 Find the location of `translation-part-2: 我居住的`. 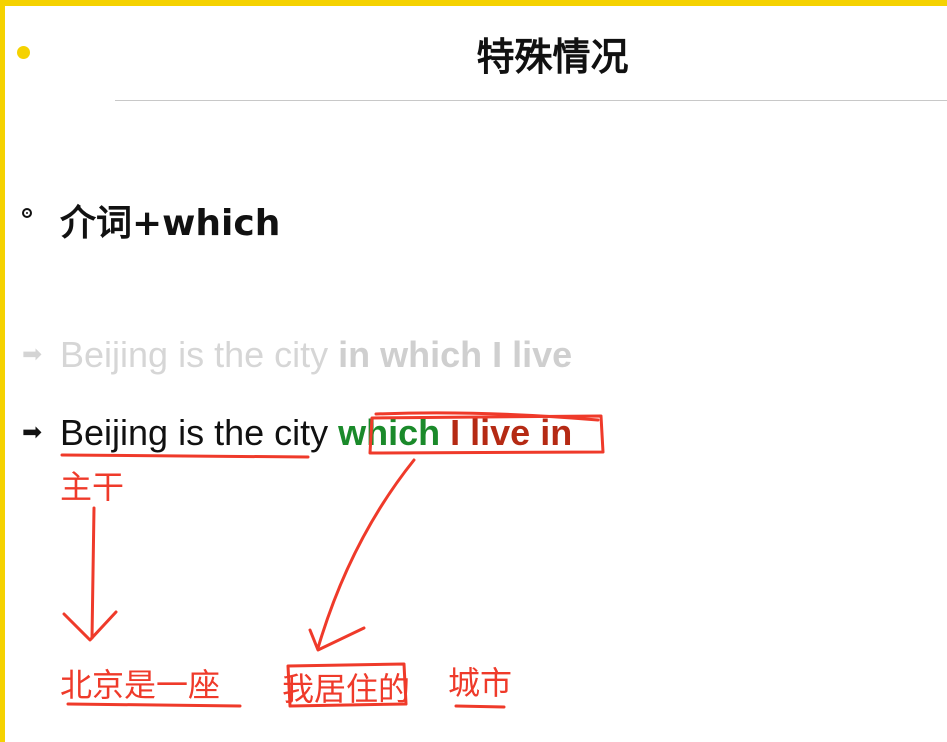

translation-part-2: 我居住的 is located at coordinates (346, 689).